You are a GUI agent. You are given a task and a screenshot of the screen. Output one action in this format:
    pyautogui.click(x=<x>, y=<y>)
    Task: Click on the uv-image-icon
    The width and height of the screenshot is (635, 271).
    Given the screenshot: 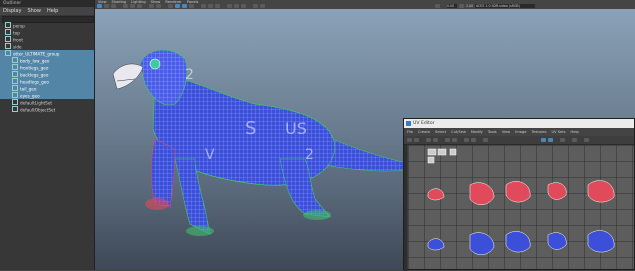 What is the action you would take?
    pyautogui.click(x=473, y=140)
    